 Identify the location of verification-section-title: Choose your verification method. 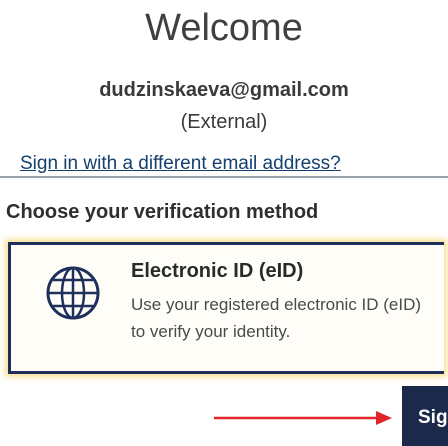
(162, 212).